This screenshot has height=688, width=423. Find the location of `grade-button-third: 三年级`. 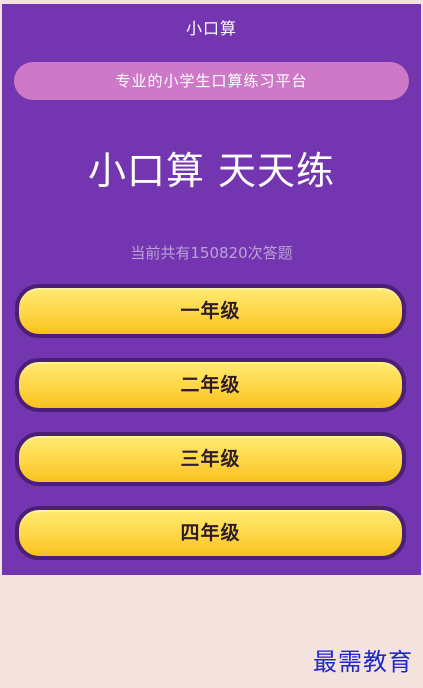

grade-button-third: 三年级 is located at coordinates (210, 459).